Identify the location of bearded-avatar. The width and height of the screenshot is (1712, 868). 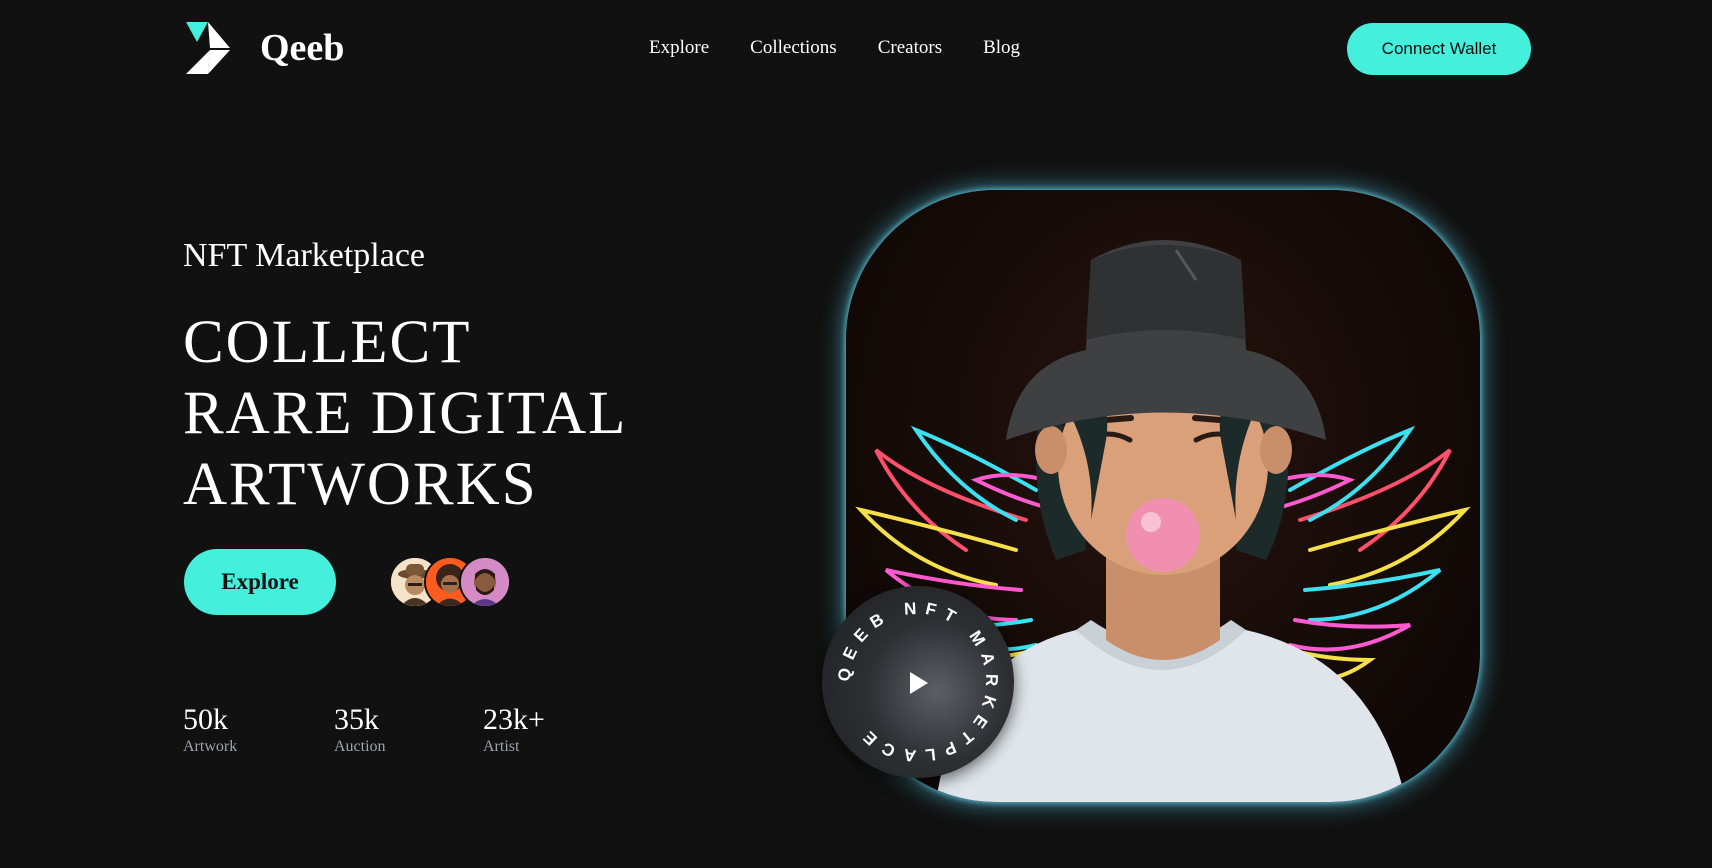
(485, 582).